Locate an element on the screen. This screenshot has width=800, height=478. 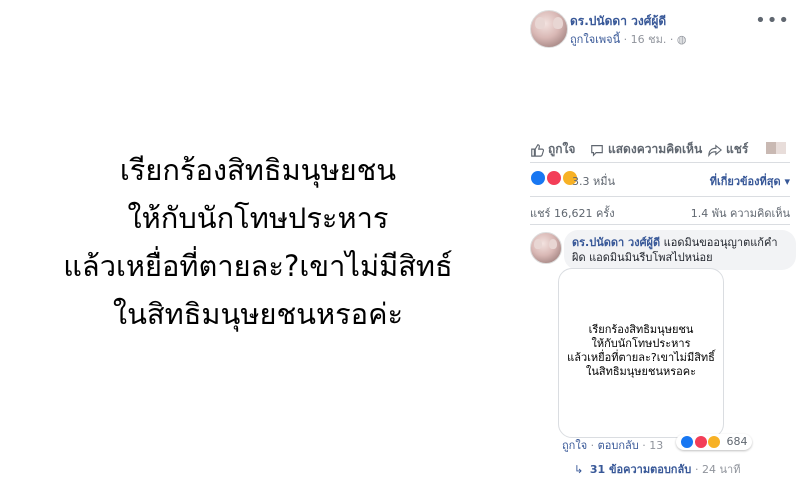
ellipsis-icon: ••• is located at coordinates (772, 20).